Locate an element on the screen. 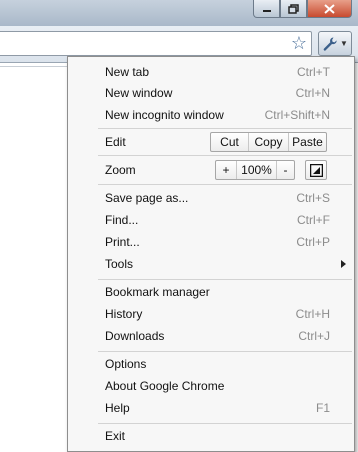 This screenshot has height=452, width=358. menu-item-new-window: New window Ctrl+N is located at coordinates (211, 93).